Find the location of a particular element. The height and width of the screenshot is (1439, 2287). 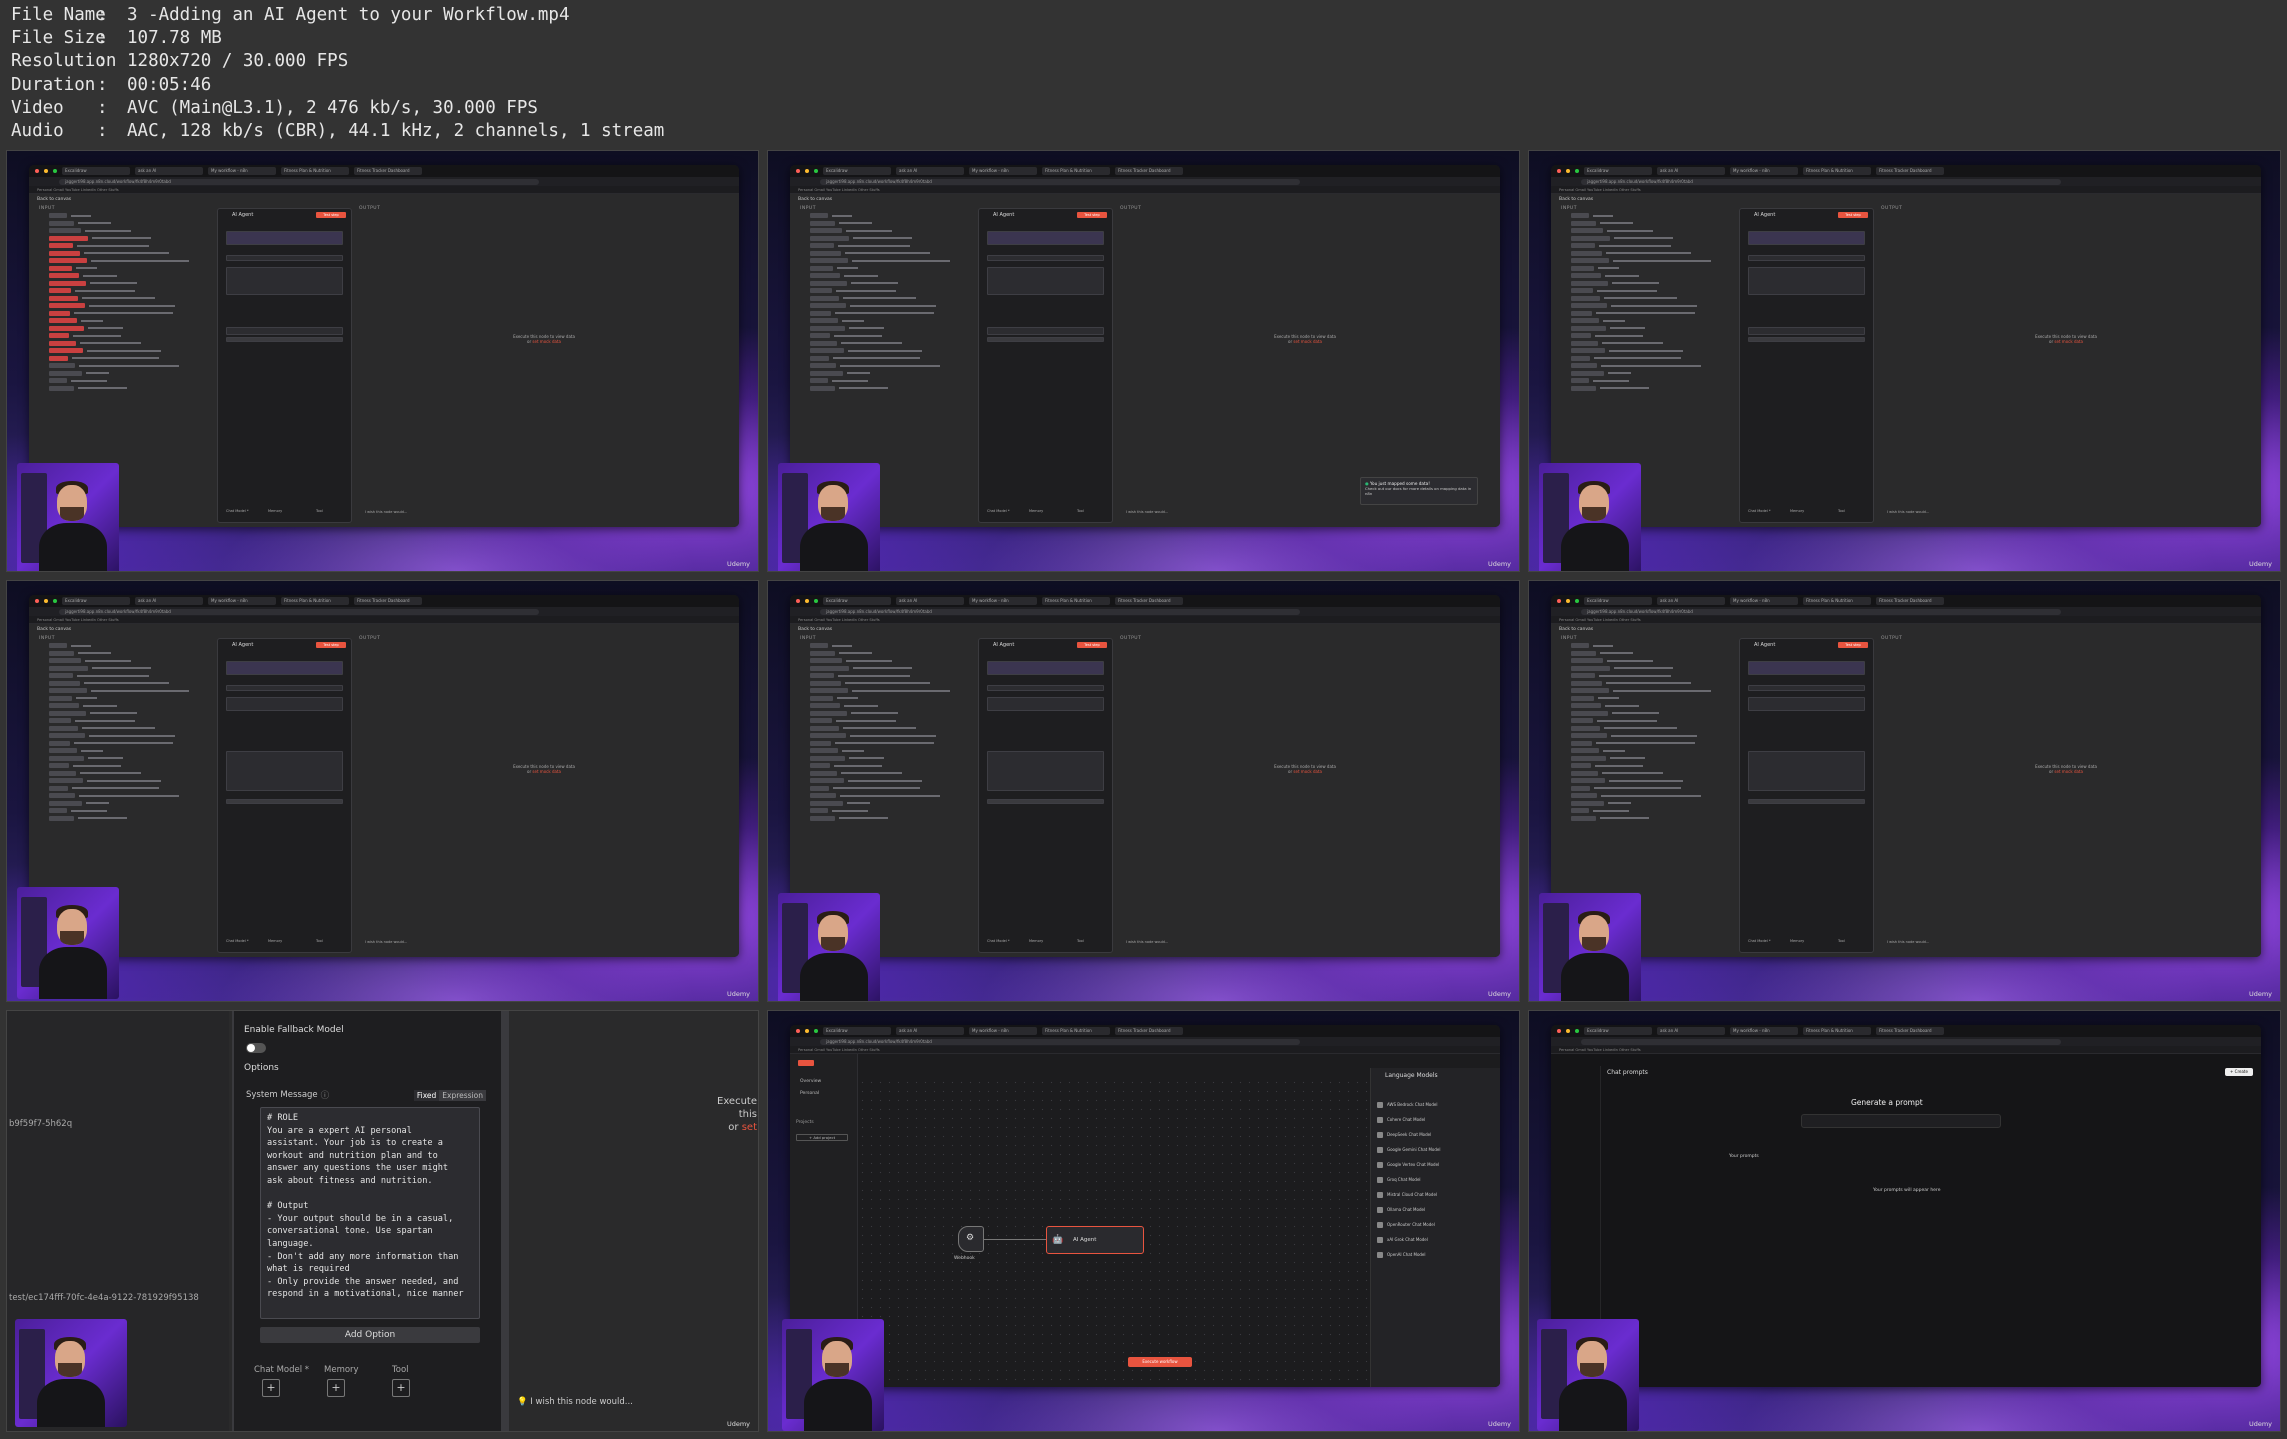

sidebar-item-overview: Overview is located at coordinates (810, 1081).